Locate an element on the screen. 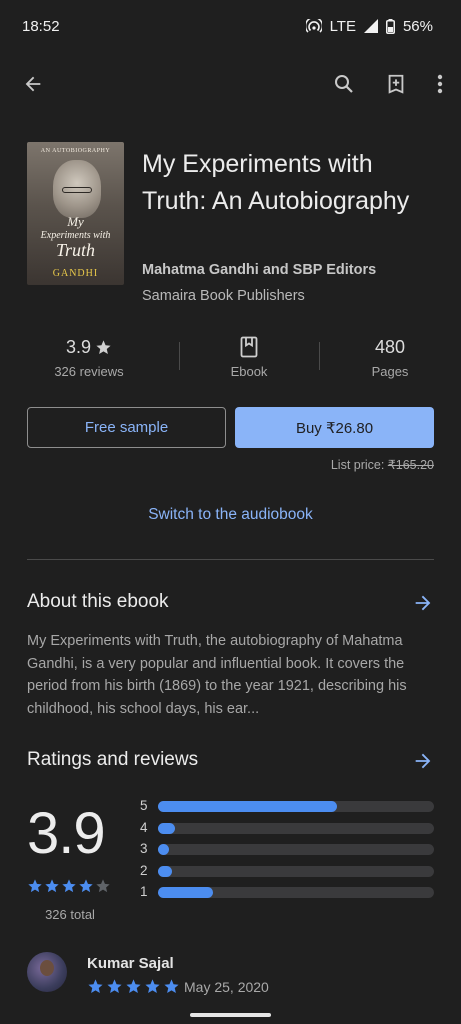  list-price: List price: ₹165.20 is located at coordinates (382, 464).